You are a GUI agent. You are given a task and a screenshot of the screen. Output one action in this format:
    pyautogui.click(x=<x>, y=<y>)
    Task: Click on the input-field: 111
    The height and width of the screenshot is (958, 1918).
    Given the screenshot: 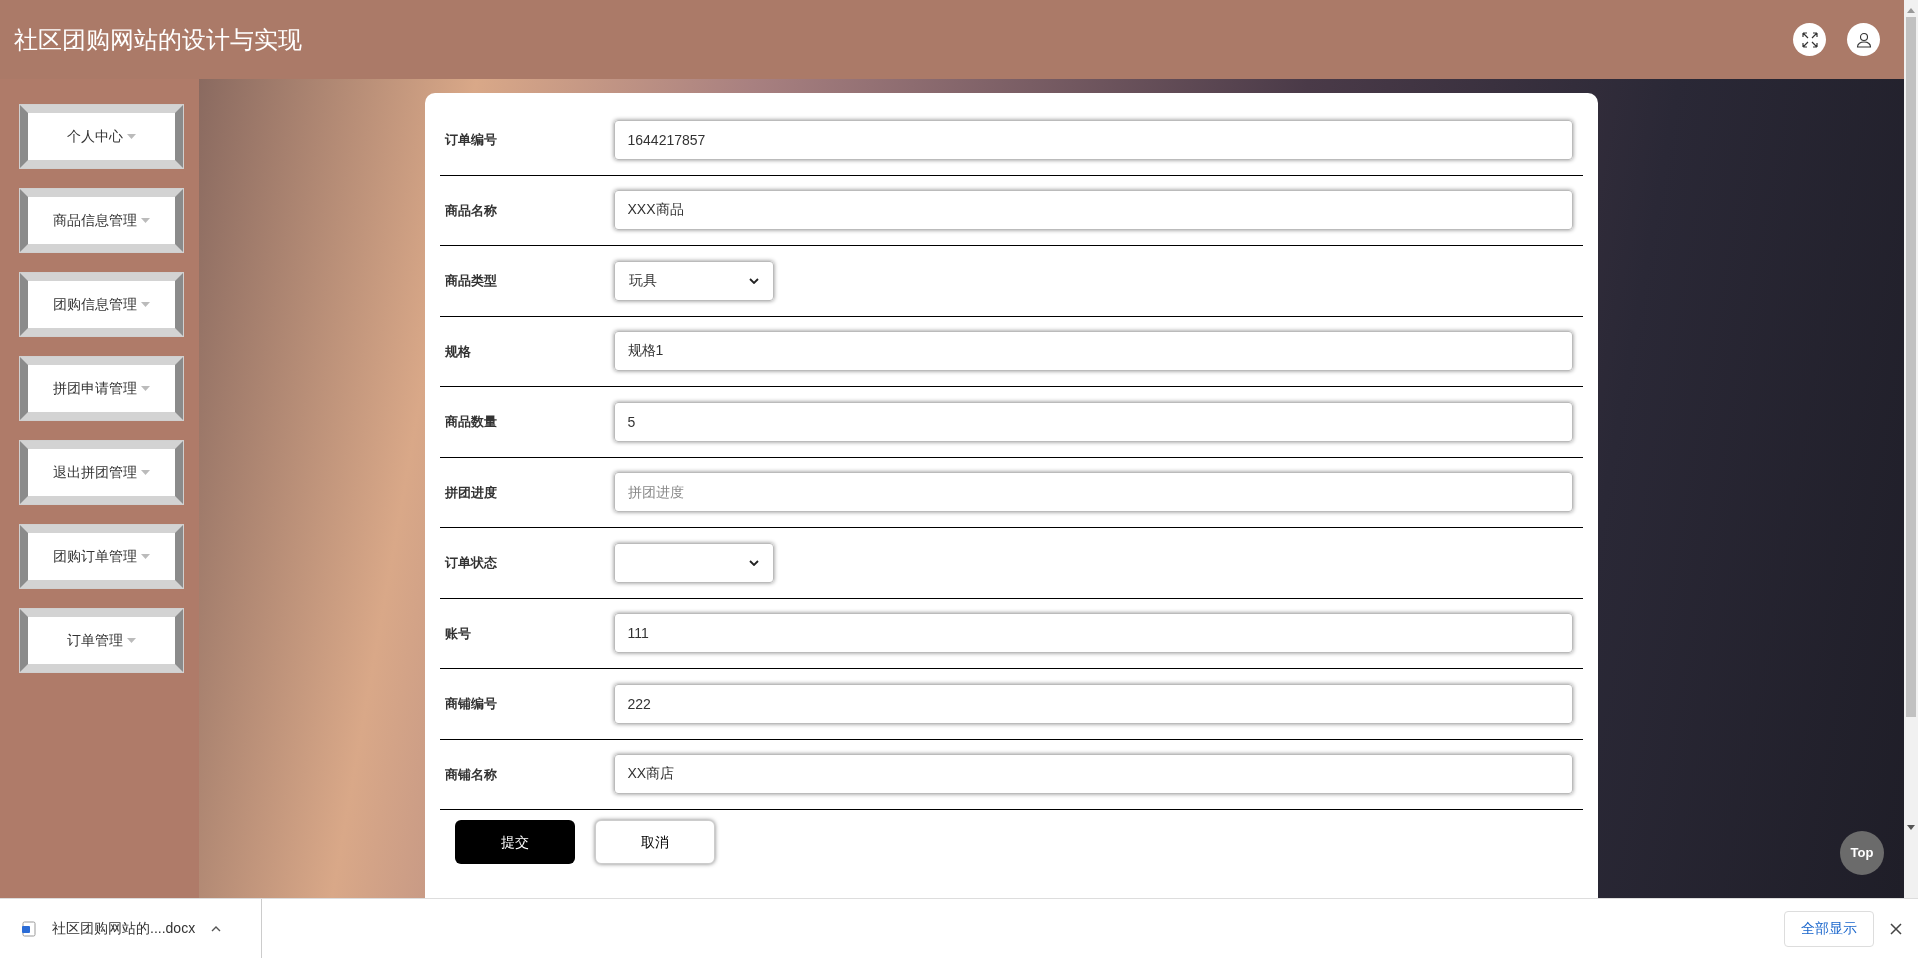 What is the action you would take?
    pyautogui.click(x=1093, y=633)
    